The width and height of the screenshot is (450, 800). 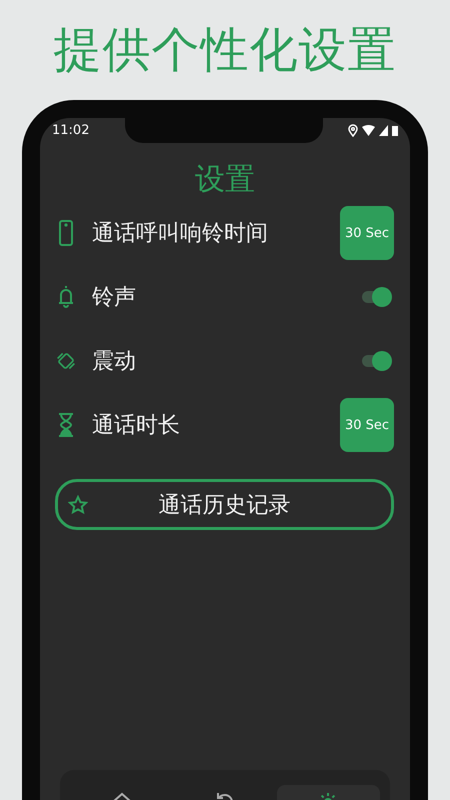 I want to click on star-icon, so click(x=78, y=504).